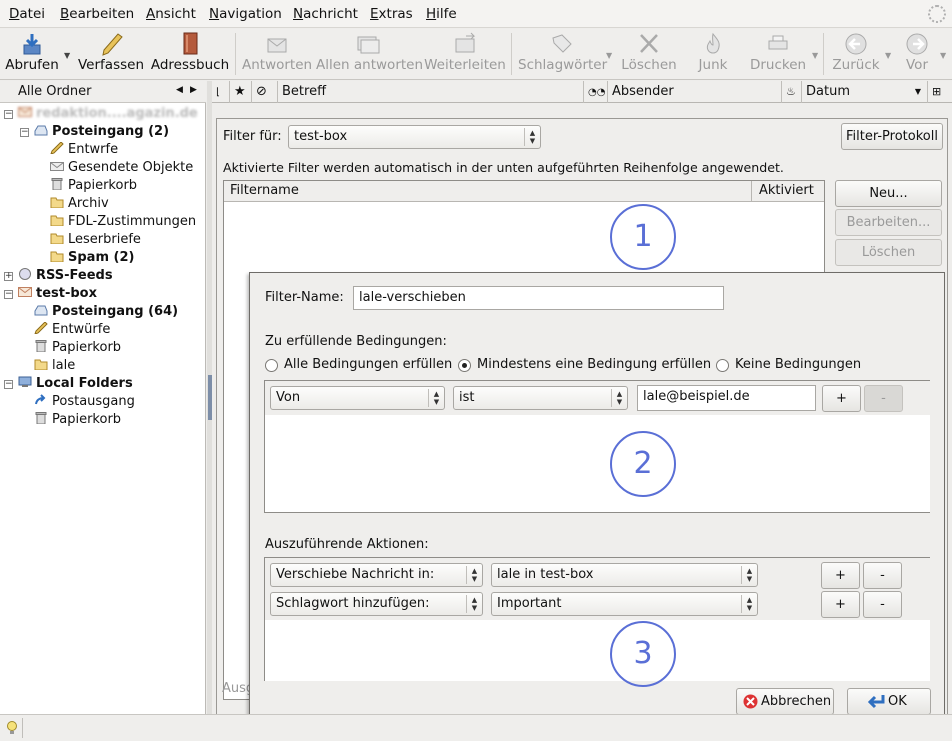  What do you see at coordinates (540, 398) in the screenshot?
I see `condition-operator-select: ist ▲ ▼` at bounding box center [540, 398].